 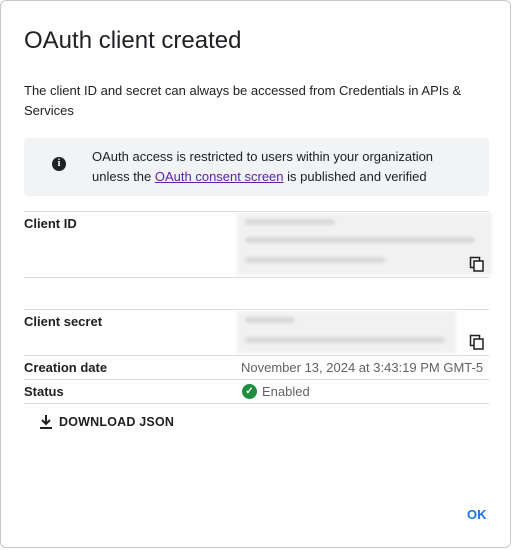 I want to click on status-value: Enabled, so click(x=286, y=391).